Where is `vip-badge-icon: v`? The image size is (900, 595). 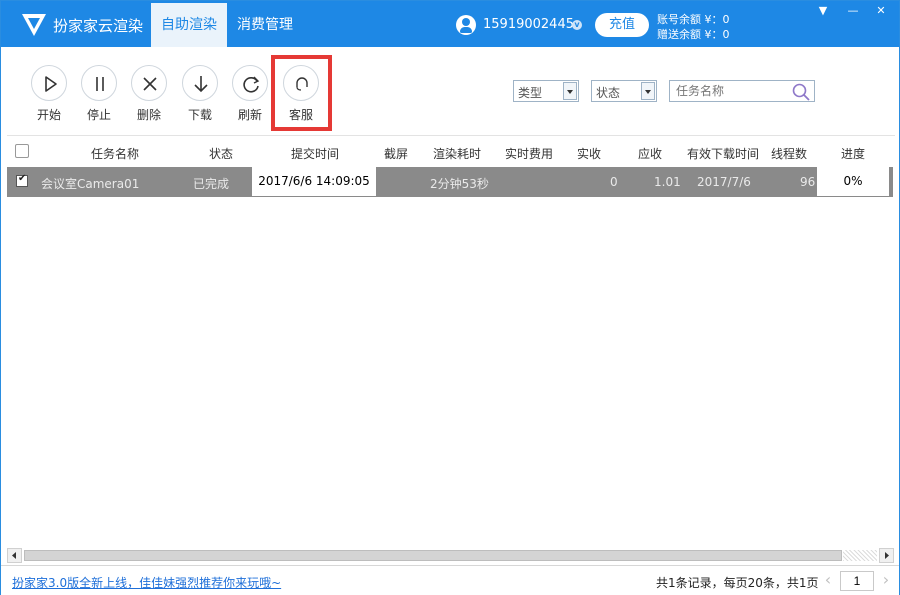
vip-badge-icon: v is located at coordinates (577, 25).